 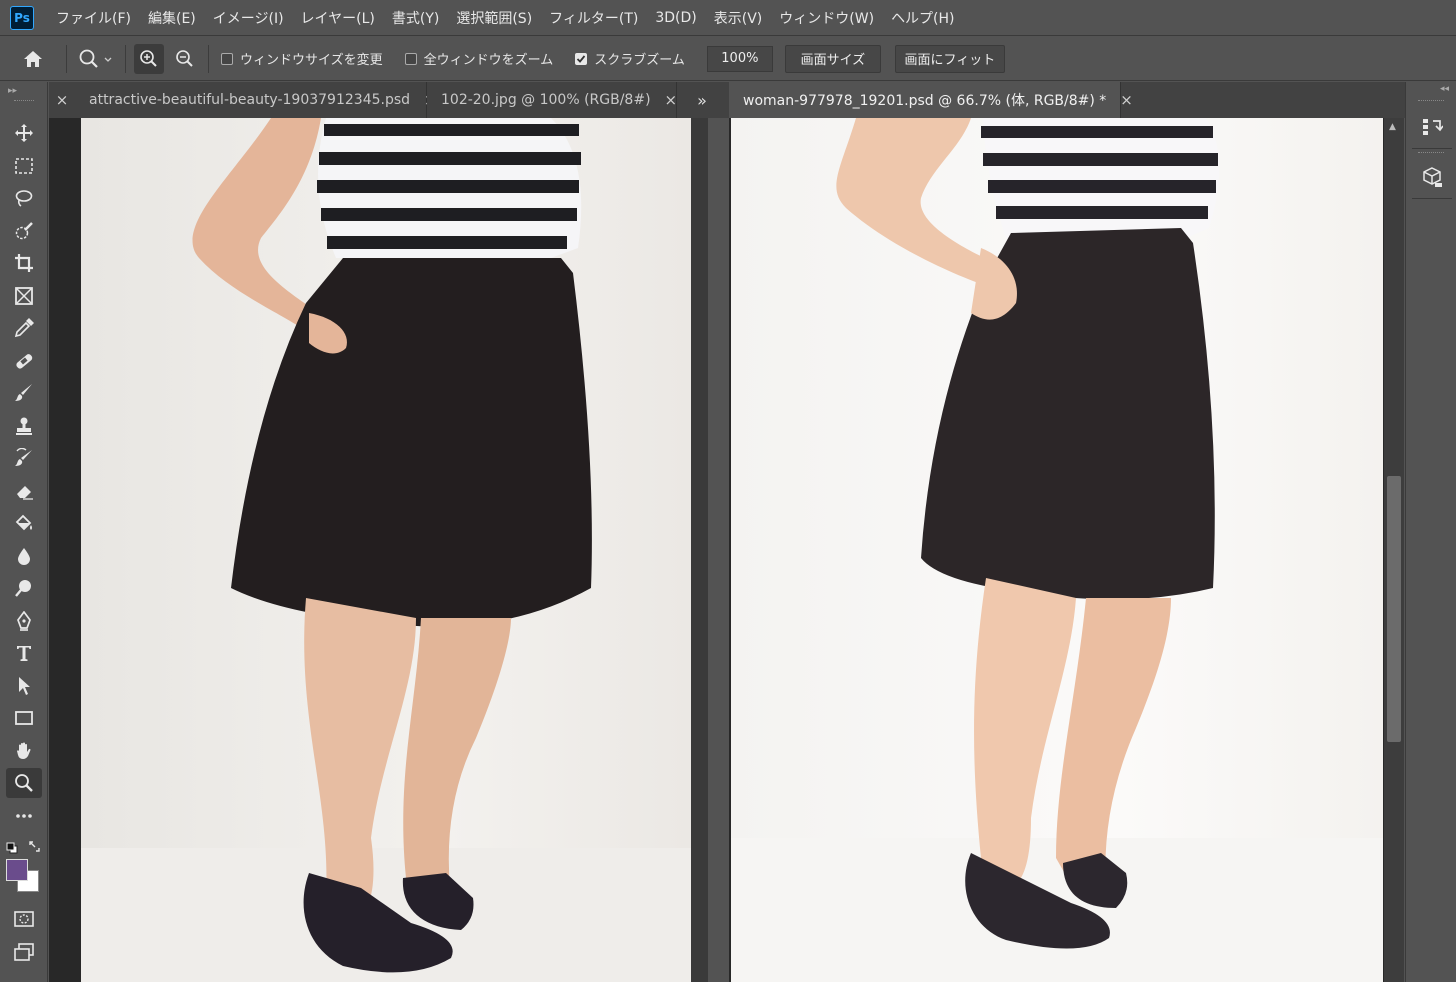 I want to click on more-icon, so click(x=24, y=816).